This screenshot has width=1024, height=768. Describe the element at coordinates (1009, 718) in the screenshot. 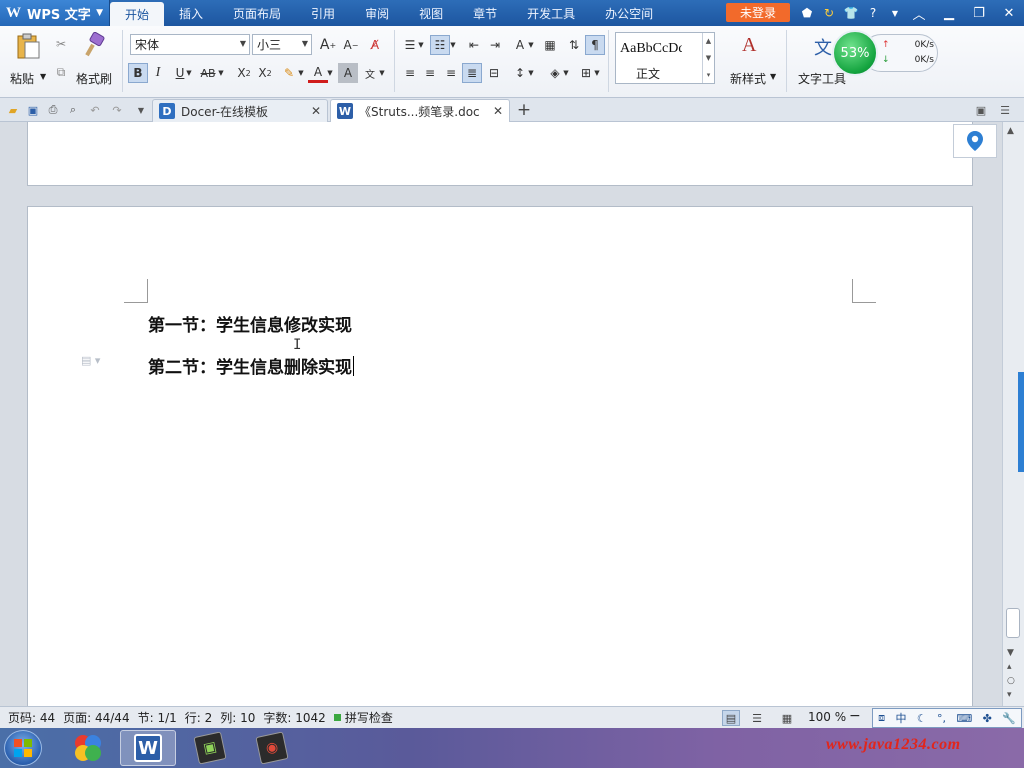

I see `wrench-icon: 🔧` at that location.